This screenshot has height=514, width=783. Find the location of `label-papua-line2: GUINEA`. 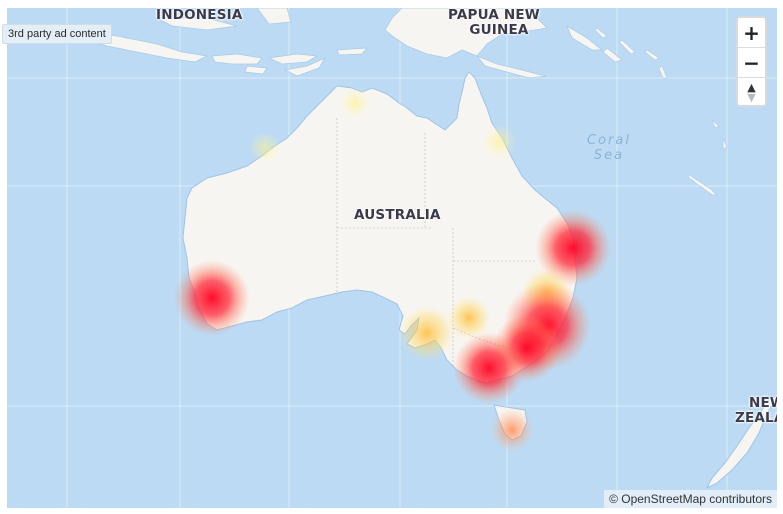

label-papua-line2: GUINEA is located at coordinates (499, 30).